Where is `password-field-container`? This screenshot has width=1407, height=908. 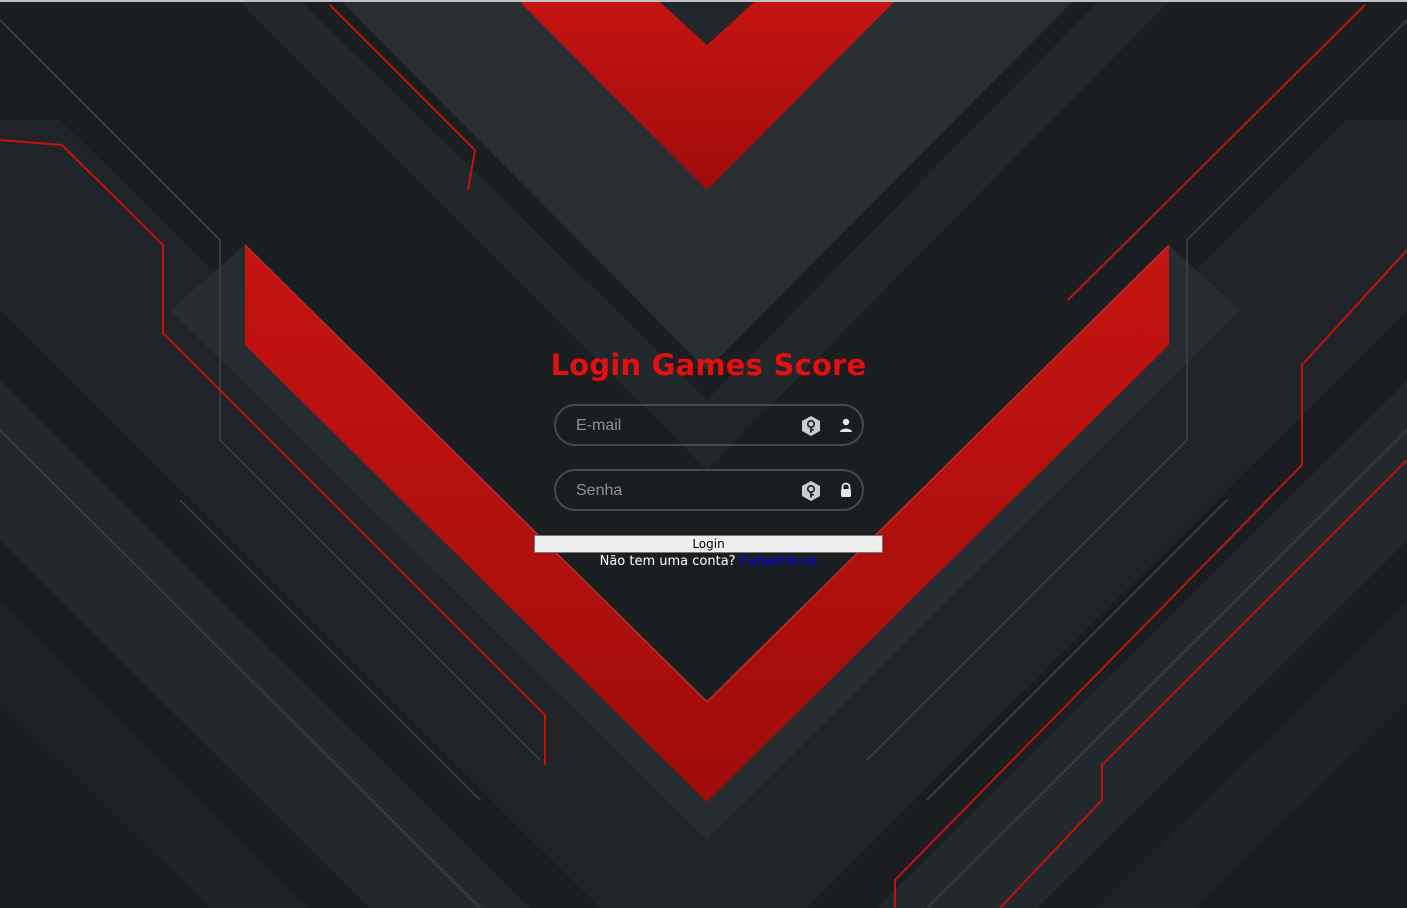
password-field-container is located at coordinates (709, 490).